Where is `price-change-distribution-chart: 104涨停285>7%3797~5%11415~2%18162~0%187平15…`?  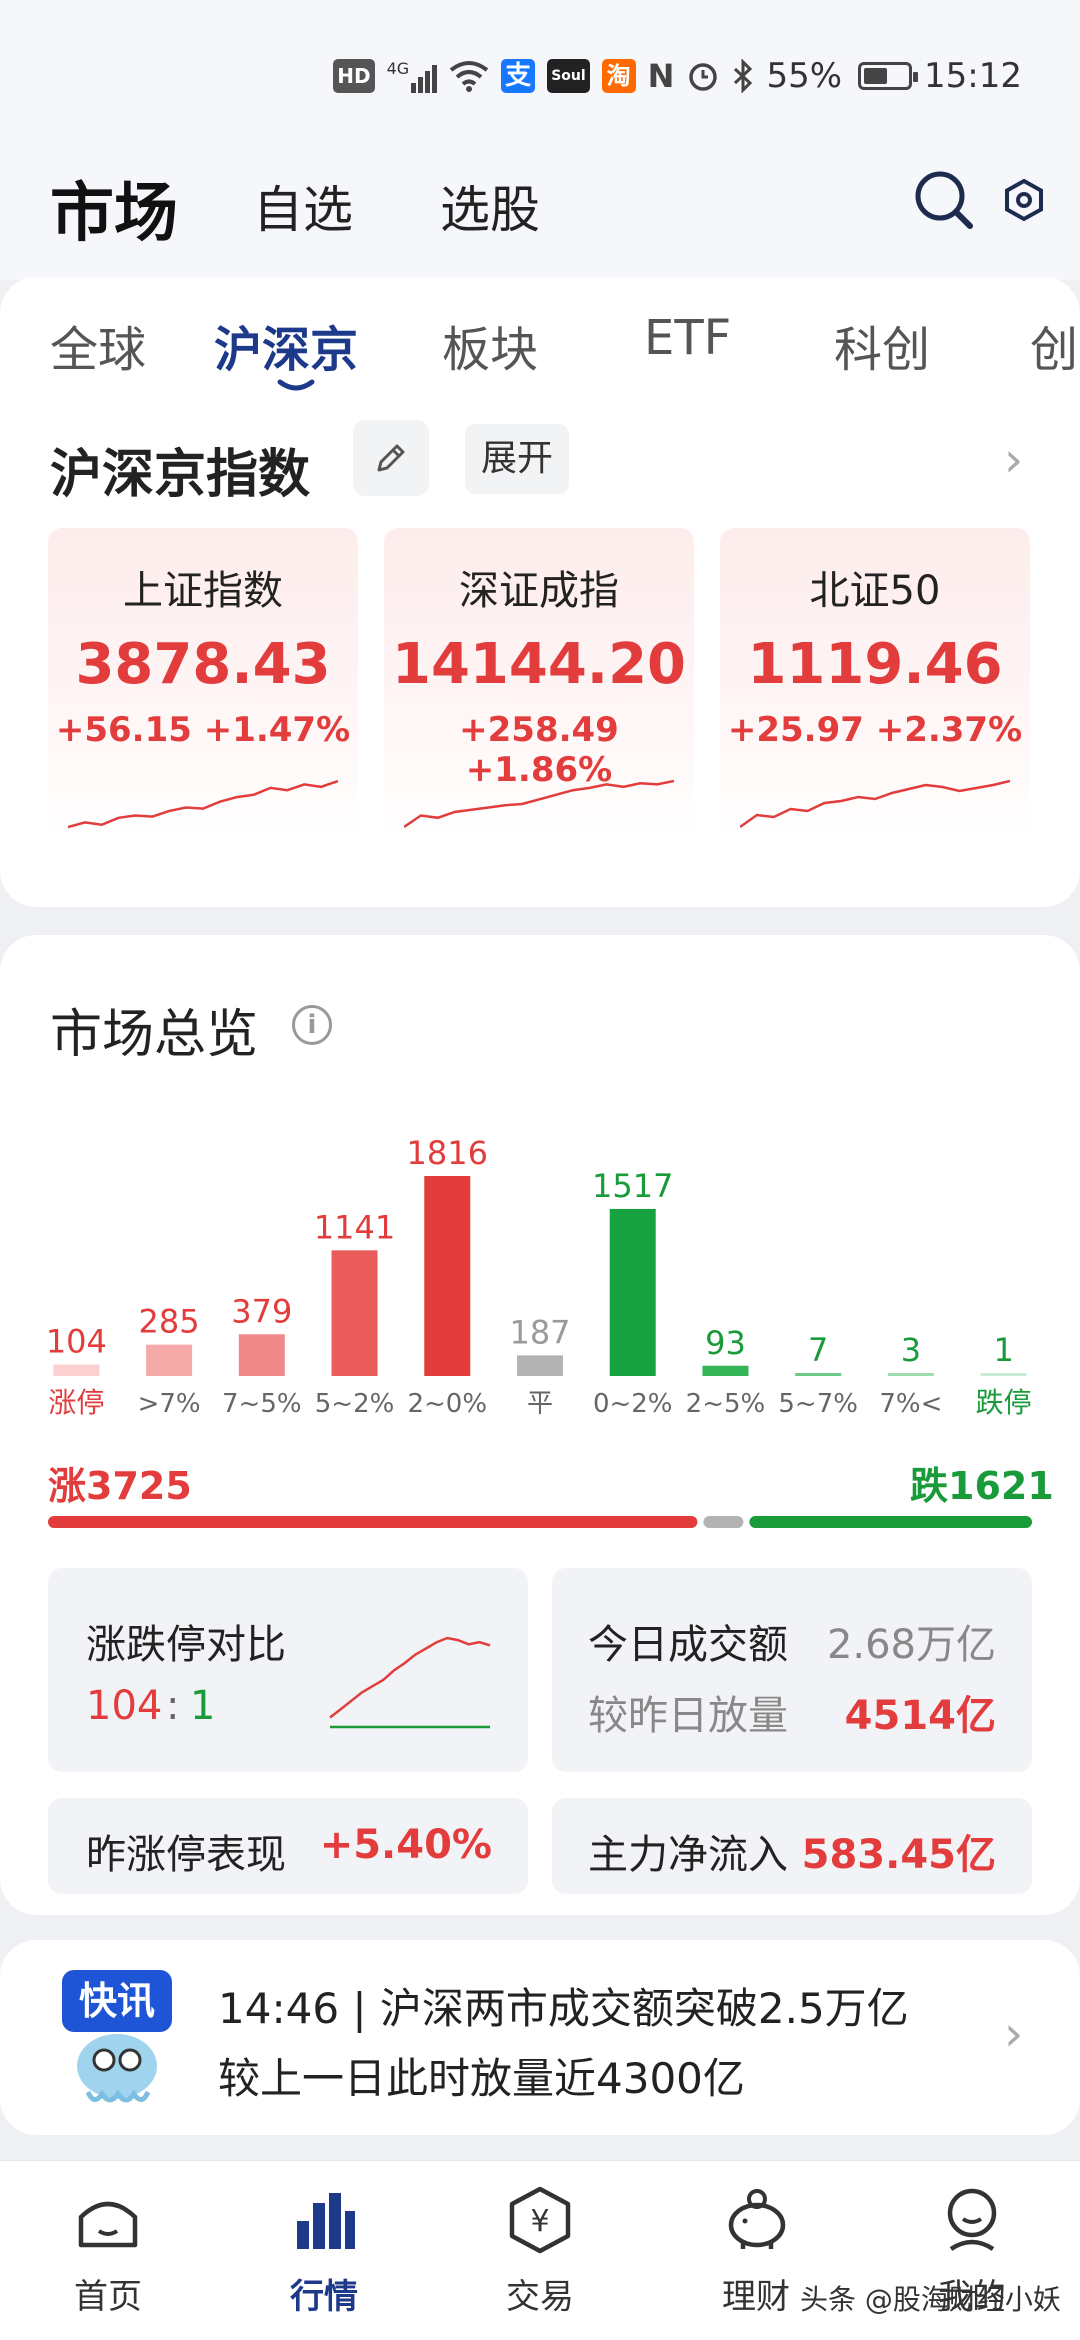 price-change-distribution-chart: 104涨停285>7%3797~5%11415~2%18162~0%187平15… is located at coordinates (539, 1276).